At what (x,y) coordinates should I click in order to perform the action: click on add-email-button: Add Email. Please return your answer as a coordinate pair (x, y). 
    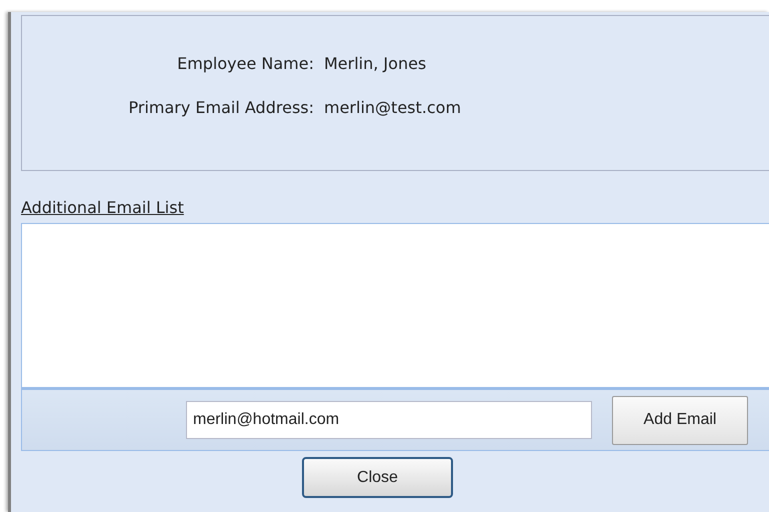
    Looking at the image, I should click on (680, 420).